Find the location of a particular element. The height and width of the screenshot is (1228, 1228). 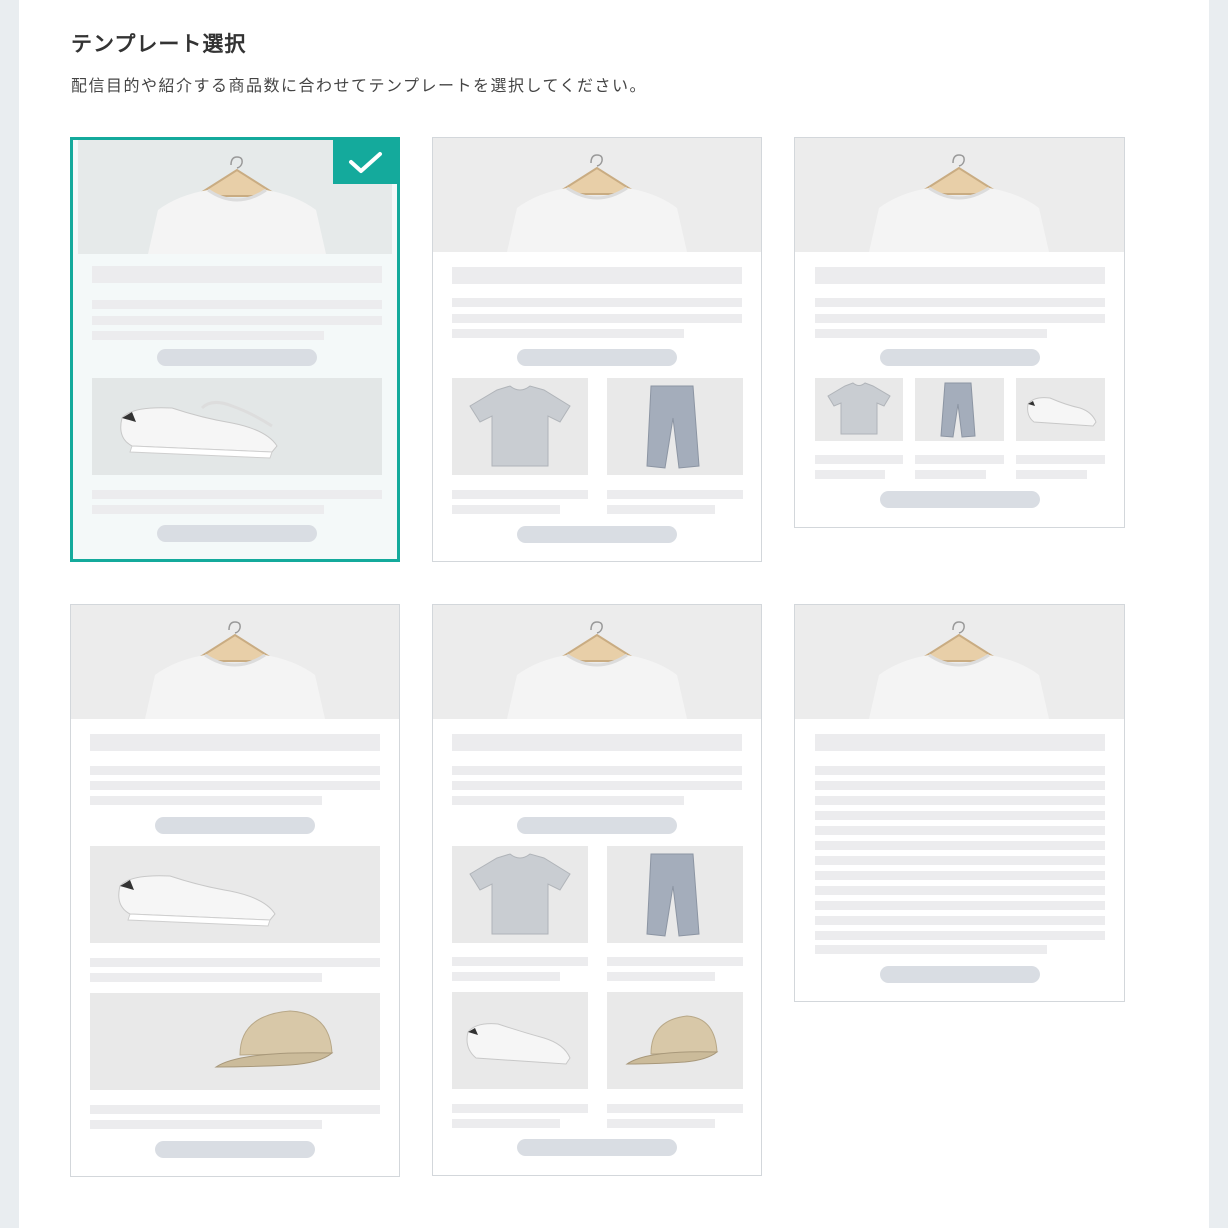

page-description: 配信目的や紹介する商品数に合わせてテンプレートを選択してください。 is located at coordinates (359, 85).